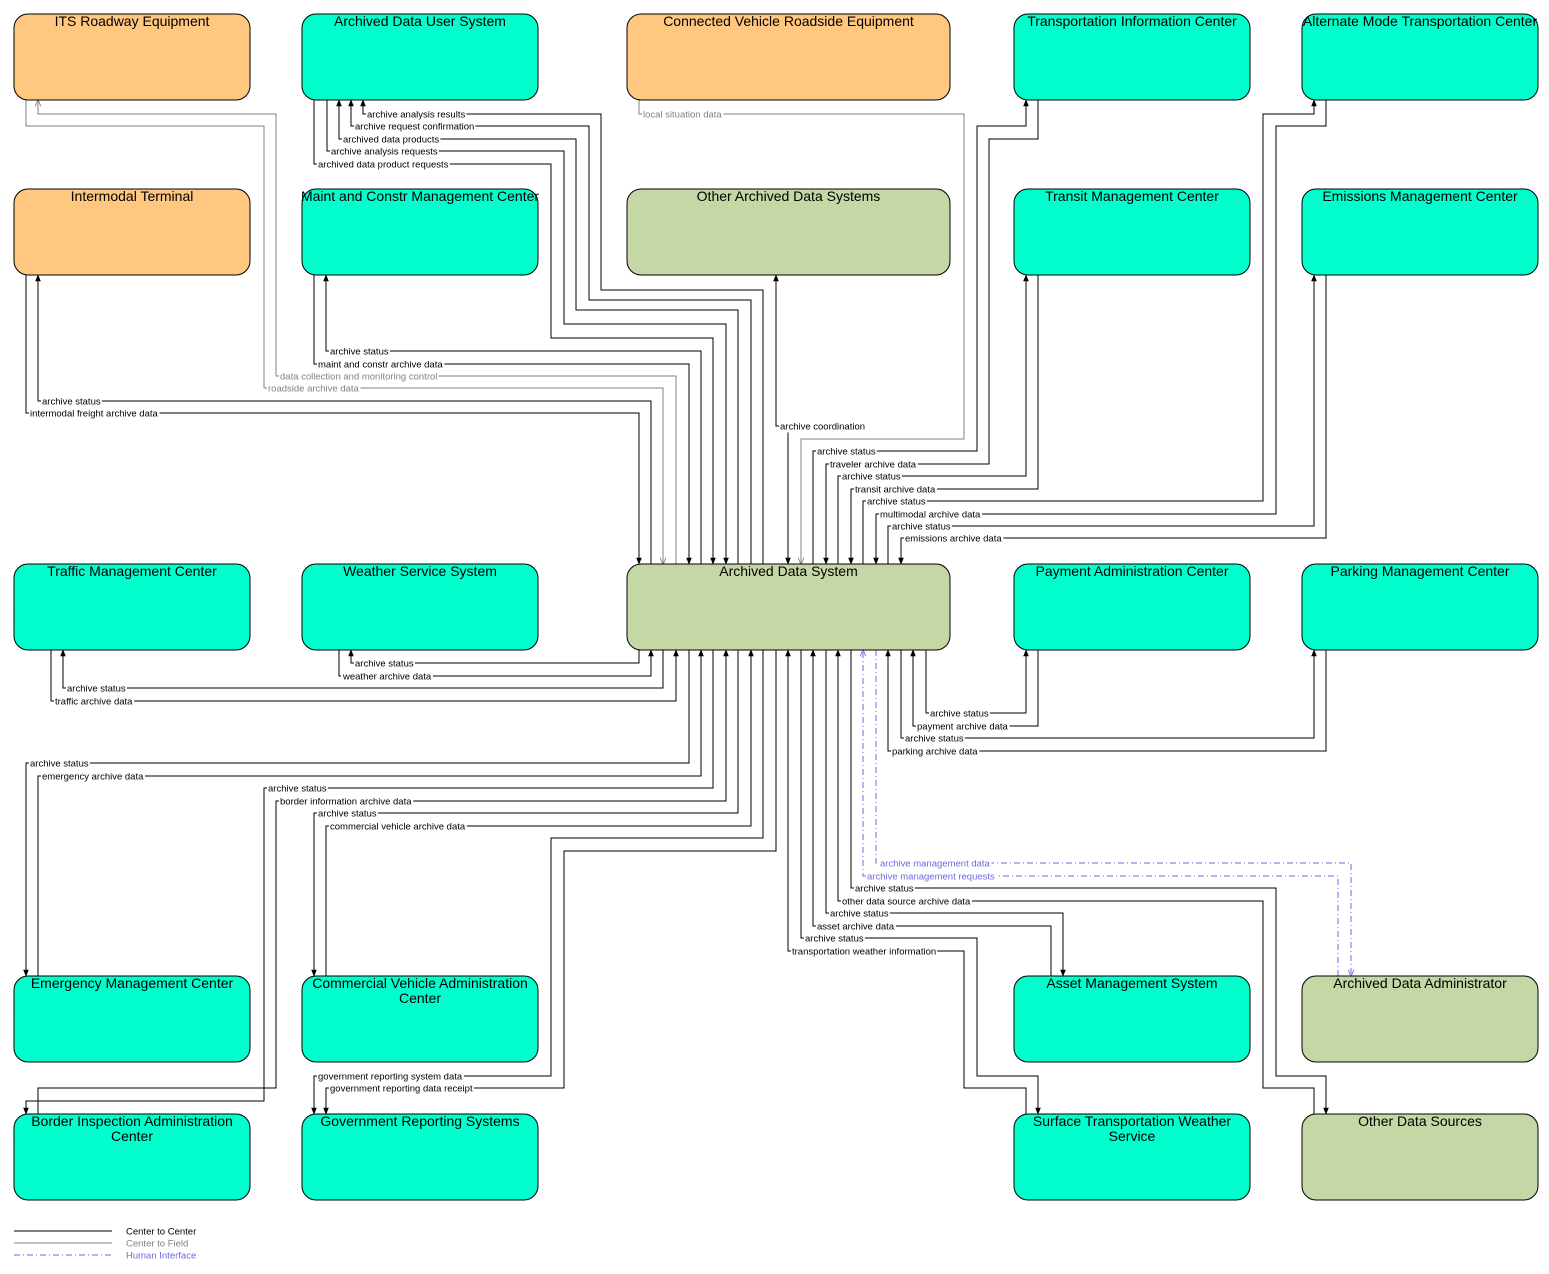 This screenshot has width=1549, height=1274. What do you see at coordinates (1132, 1157) in the screenshot?
I see `node-surface-transportation-weather-service: Surface Transportation WeatherService` at bounding box center [1132, 1157].